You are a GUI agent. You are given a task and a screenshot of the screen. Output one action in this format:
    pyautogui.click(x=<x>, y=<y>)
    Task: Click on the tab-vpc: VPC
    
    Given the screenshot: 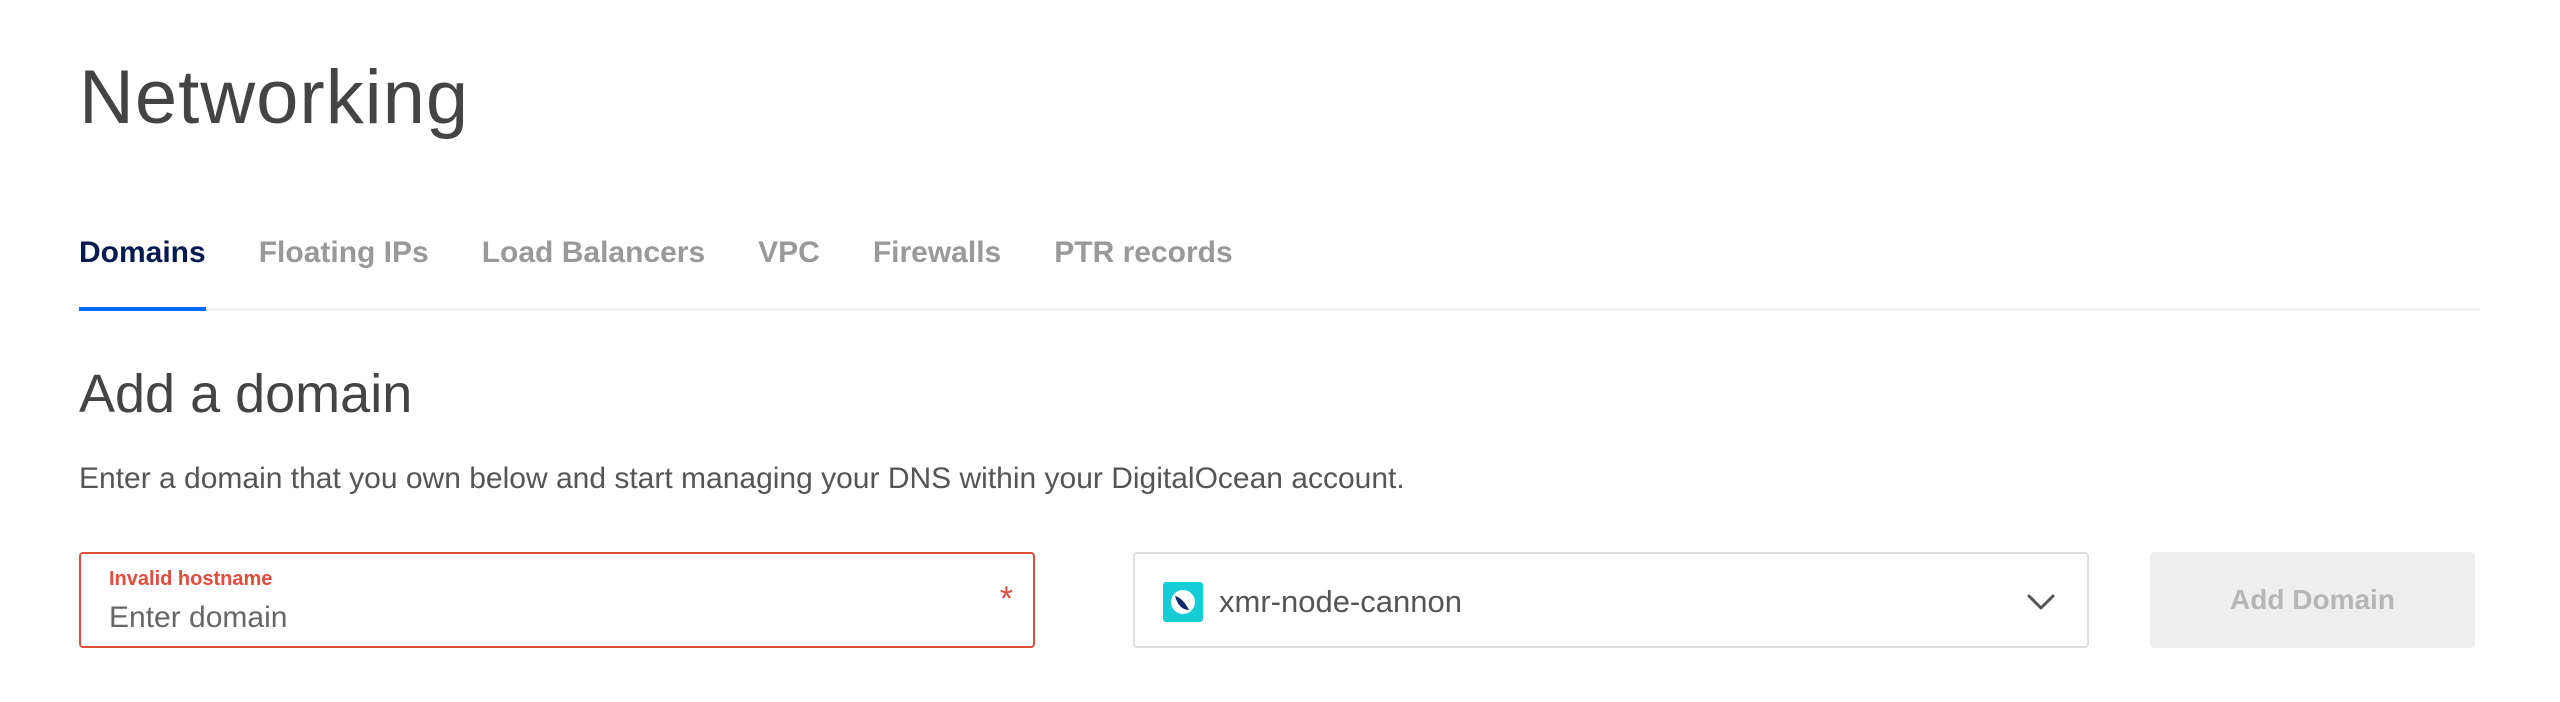 What is the action you would take?
    pyautogui.click(x=789, y=268)
    